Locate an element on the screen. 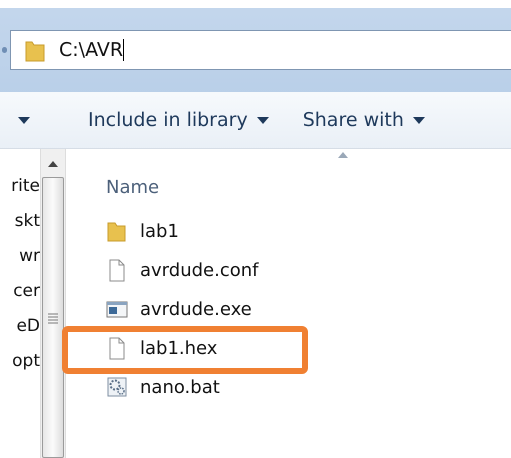 The width and height of the screenshot is (511, 458). address-text: C:\AVR is located at coordinates (91, 50).